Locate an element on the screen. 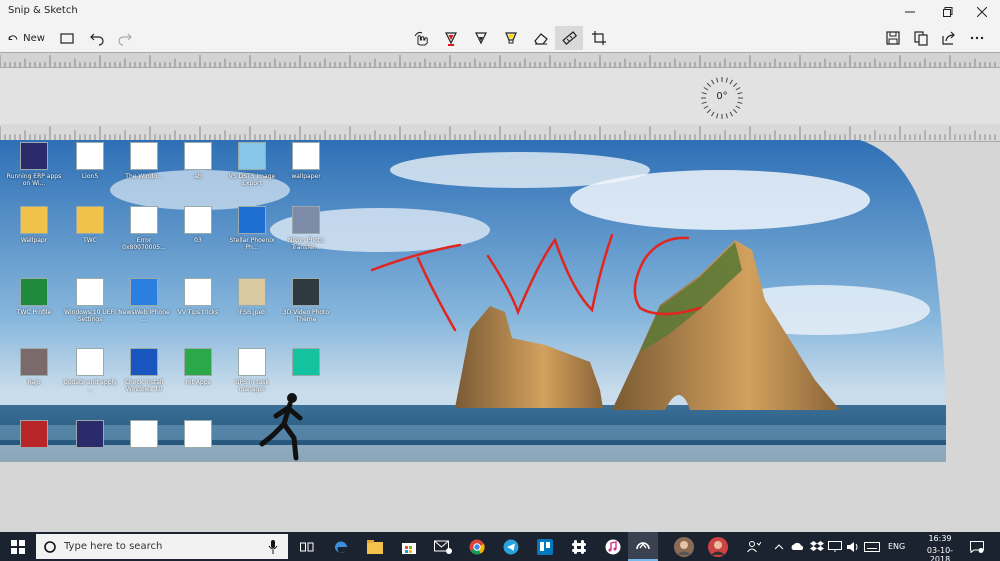 This screenshot has width=1000, height=561. desktop-icon-label: Lion5 is located at coordinates (90, 176).